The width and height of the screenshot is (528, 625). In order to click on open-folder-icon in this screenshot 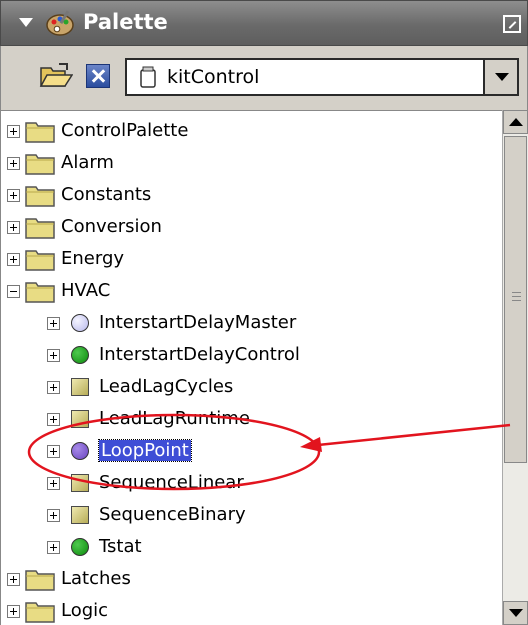, I will do `click(56, 76)`.